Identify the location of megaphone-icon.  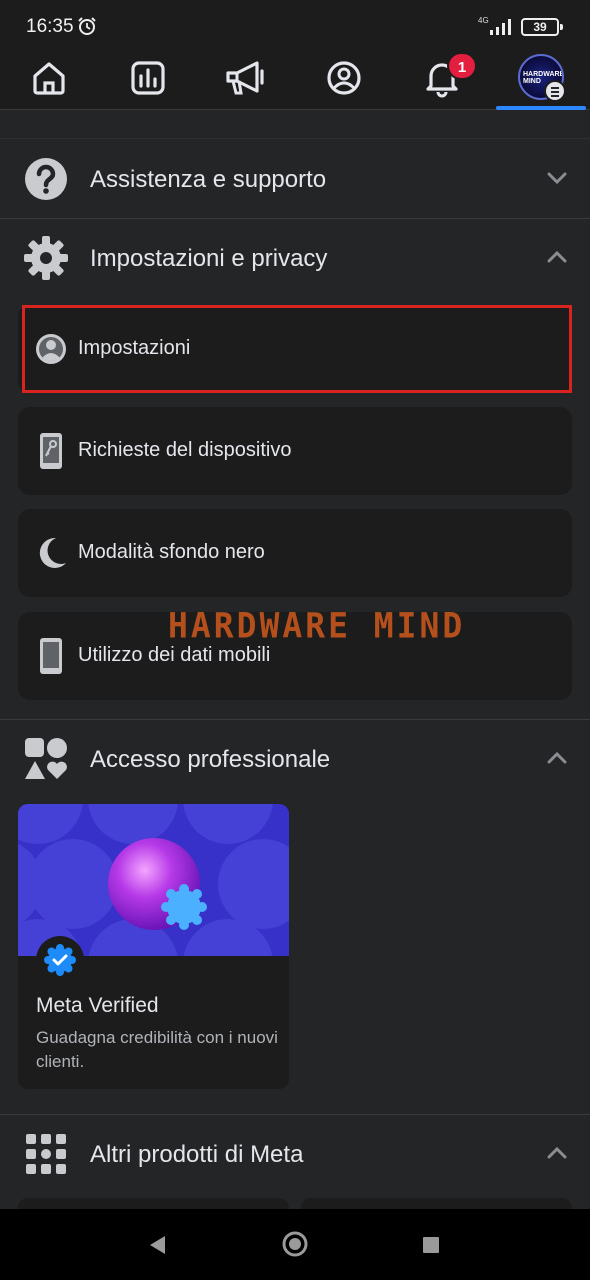
(245, 78).